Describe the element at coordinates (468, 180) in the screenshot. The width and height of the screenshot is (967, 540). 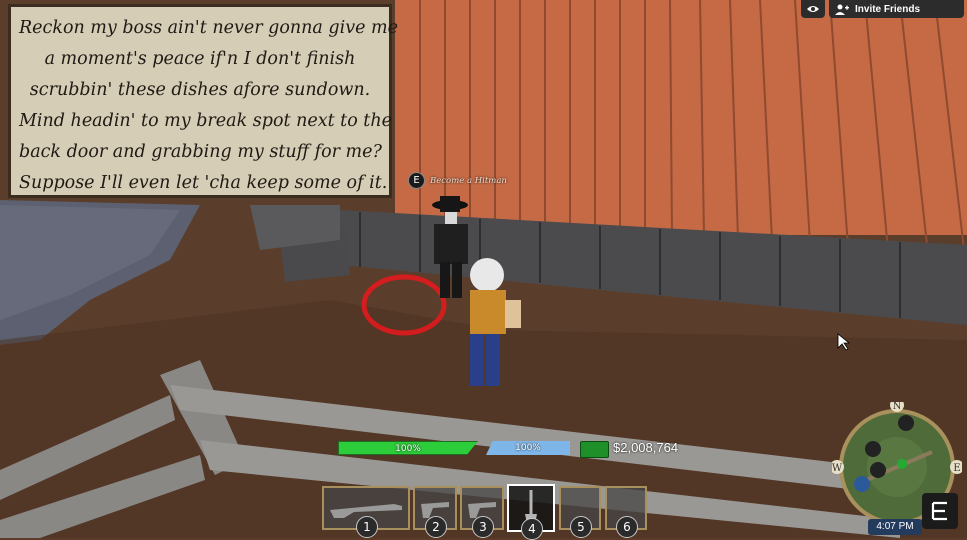
I see `prompt-label: Become a Hitman` at that location.